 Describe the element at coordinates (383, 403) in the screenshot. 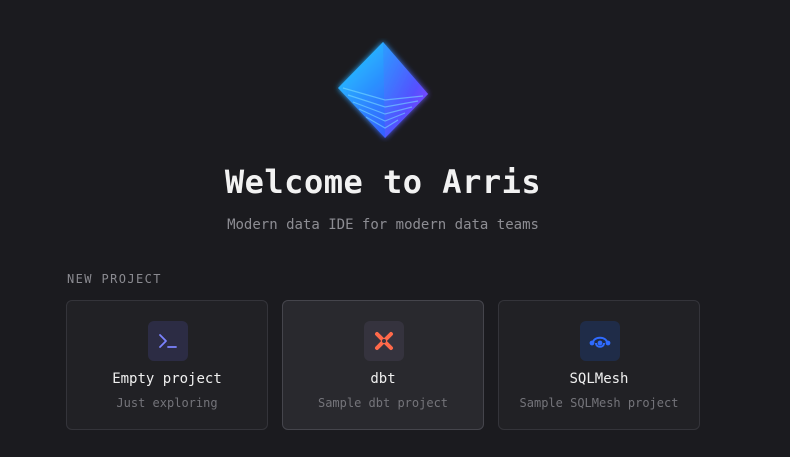

I see `card-description: Sample dbt project` at that location.